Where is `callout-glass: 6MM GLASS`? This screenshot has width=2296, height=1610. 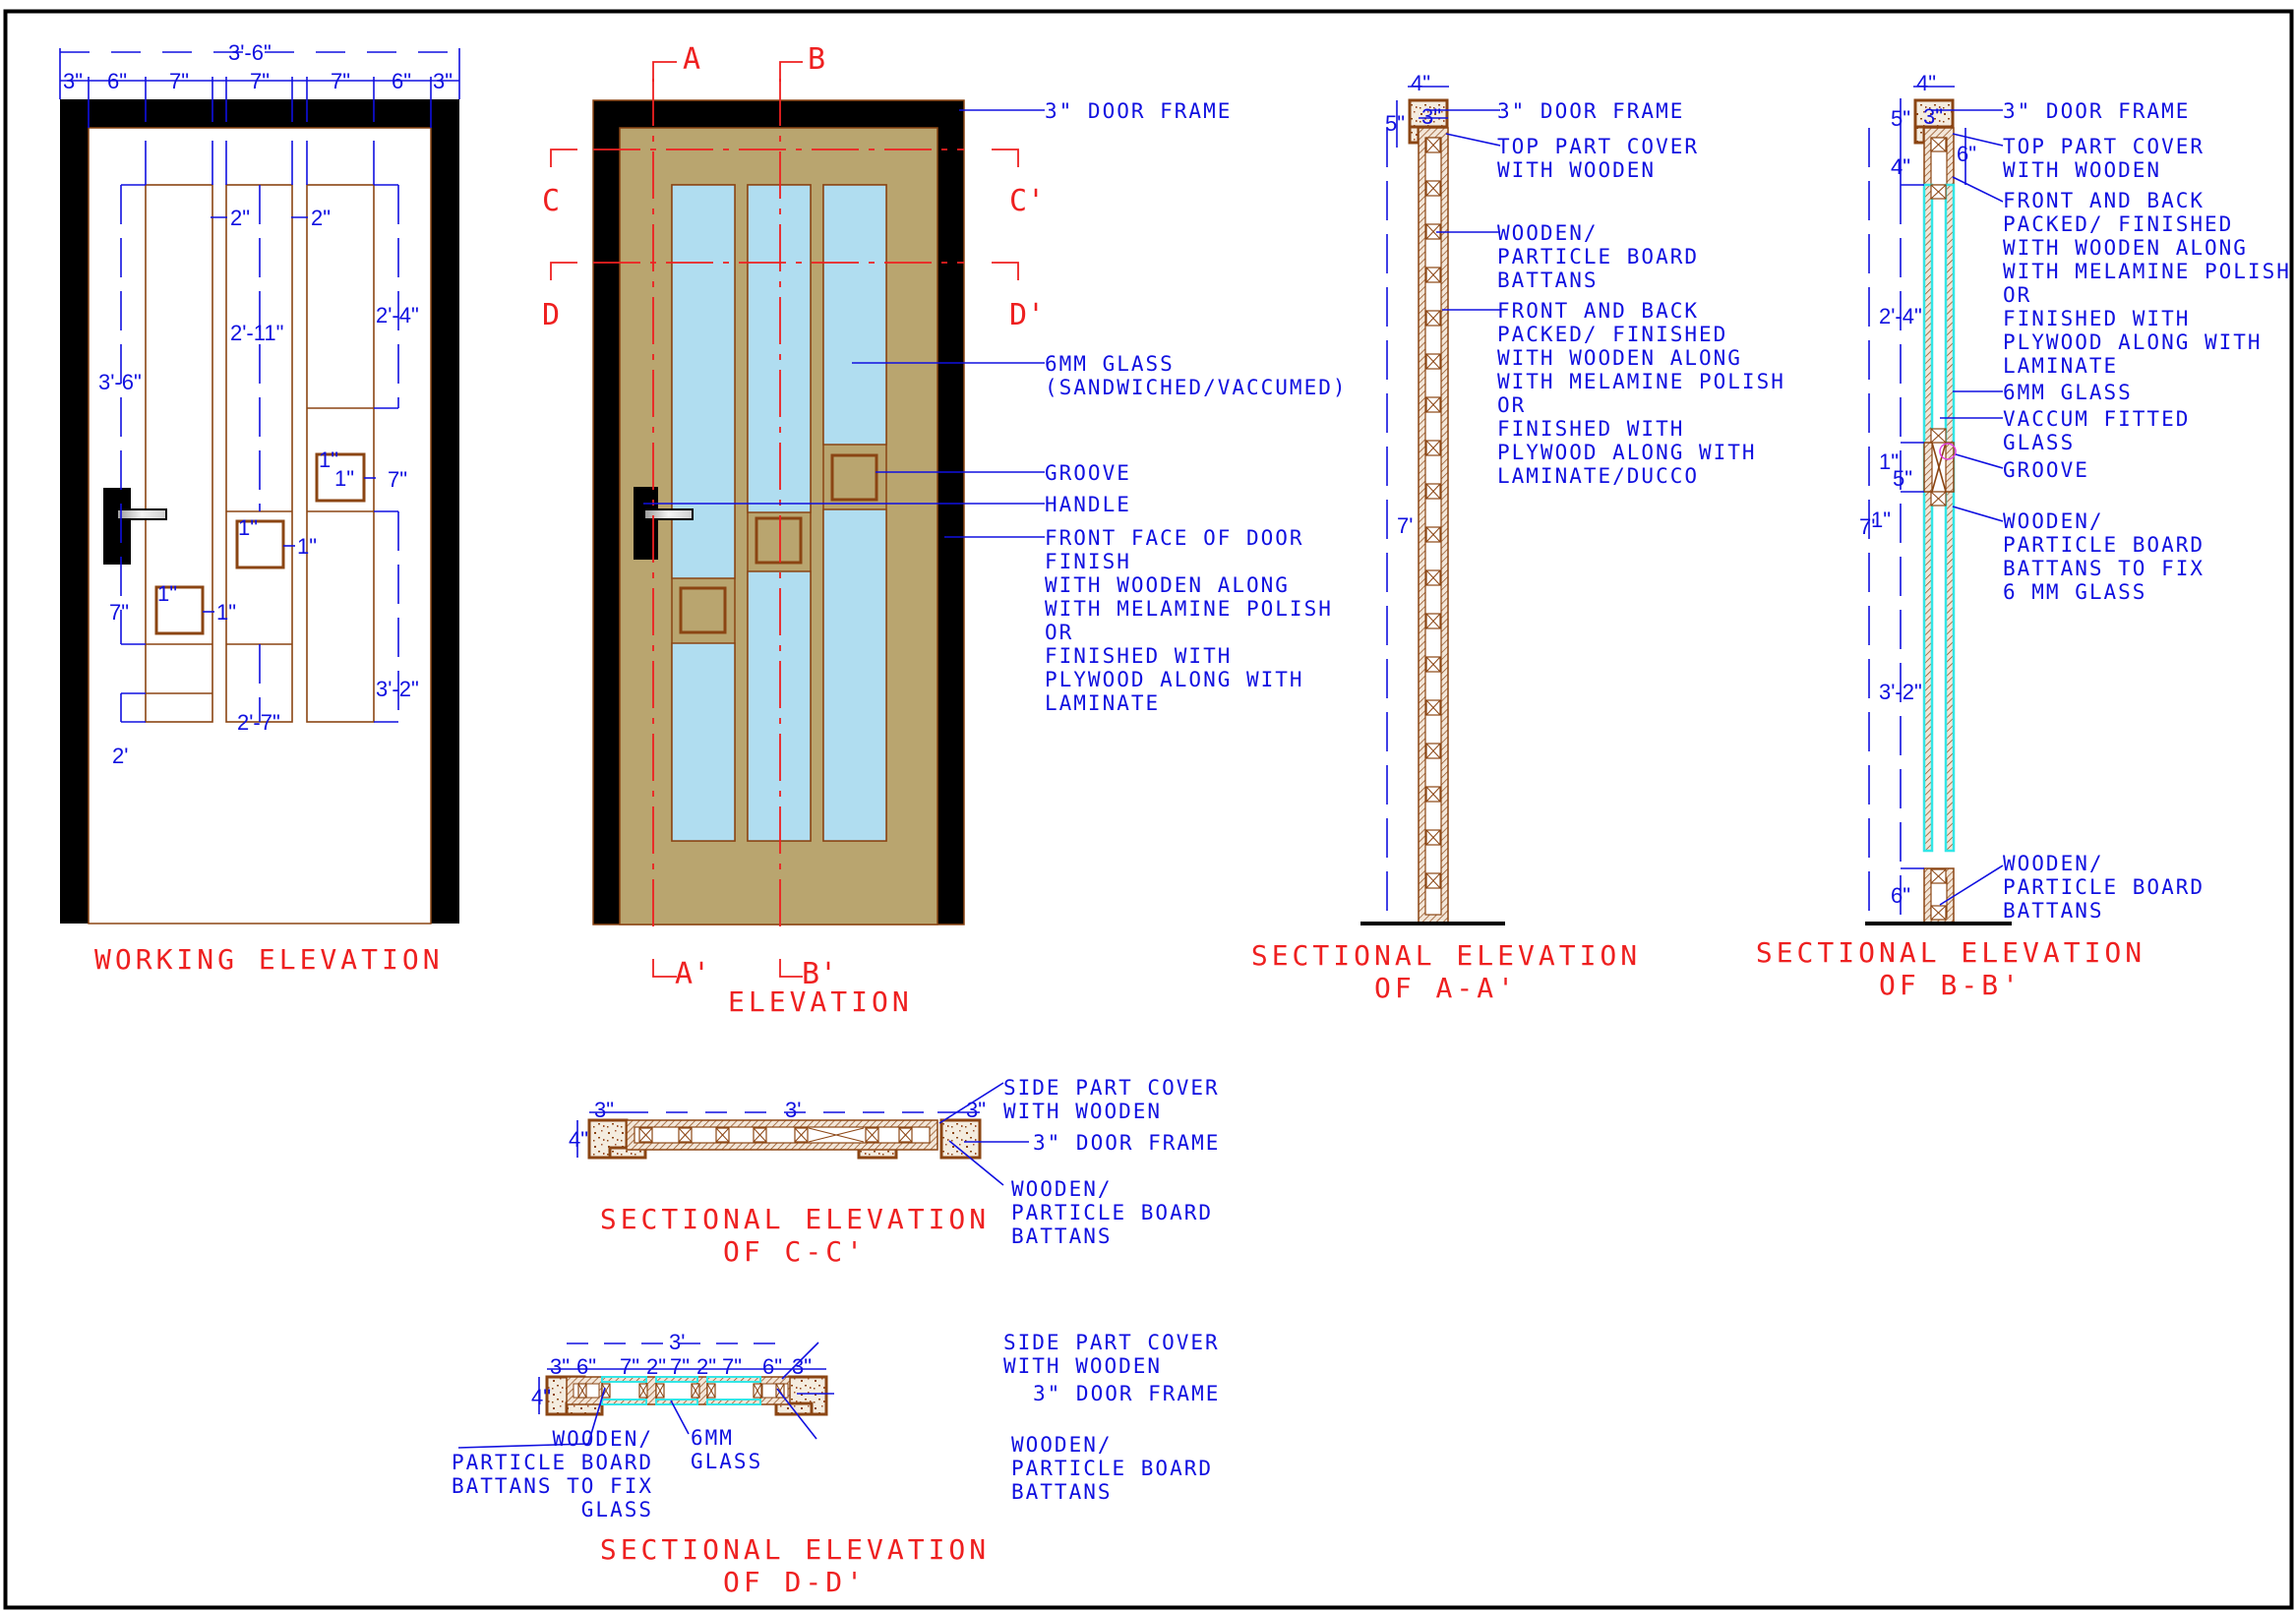 callout-glass: 6MM GLASS is located at coordinates (726, 1449).